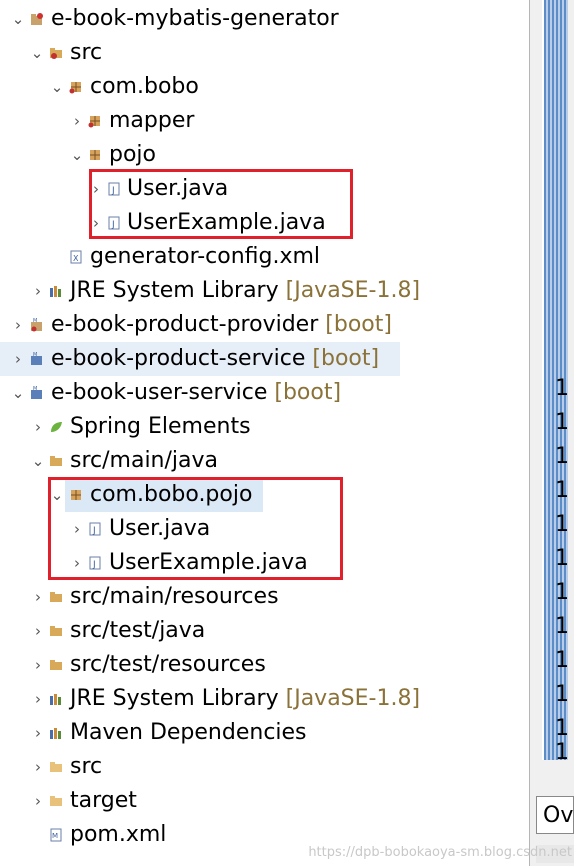 This screenshot has width=574, height=866. I want to click on tree-label: Spring Elements, so click(160, 426).